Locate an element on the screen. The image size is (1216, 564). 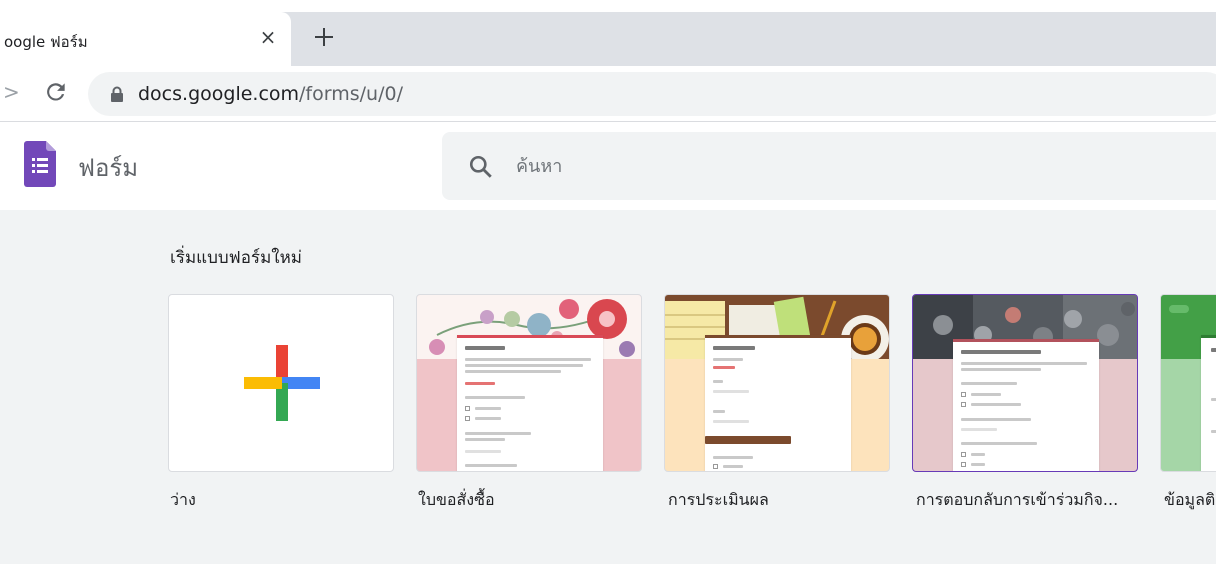
search-box is located at coordinates (829, 166).